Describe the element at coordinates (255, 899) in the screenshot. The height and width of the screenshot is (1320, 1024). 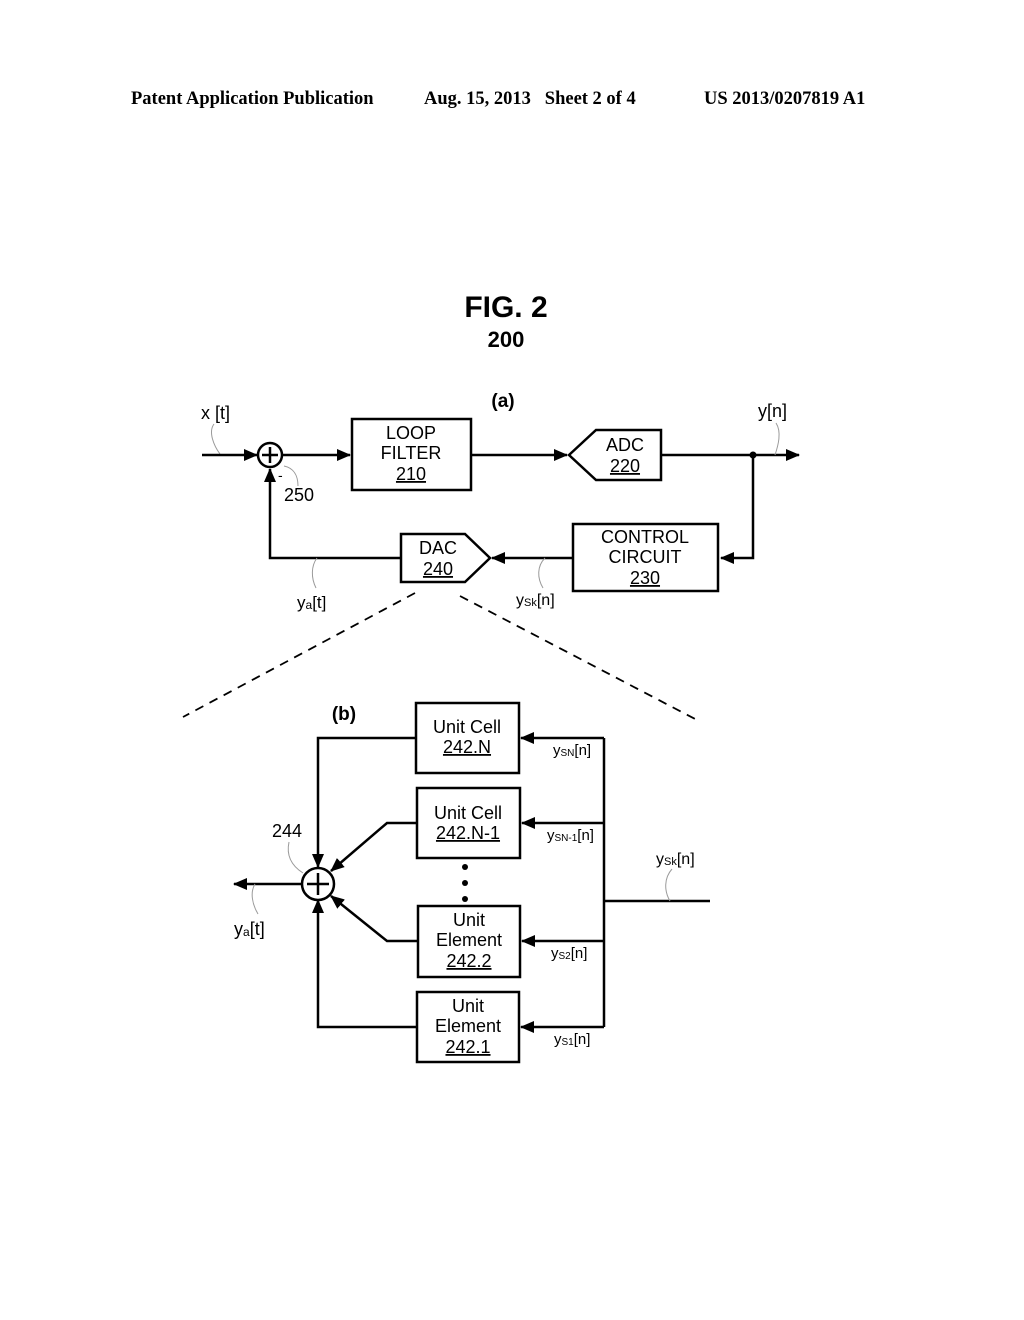
I see `part-b-output-leader-line` at that location.